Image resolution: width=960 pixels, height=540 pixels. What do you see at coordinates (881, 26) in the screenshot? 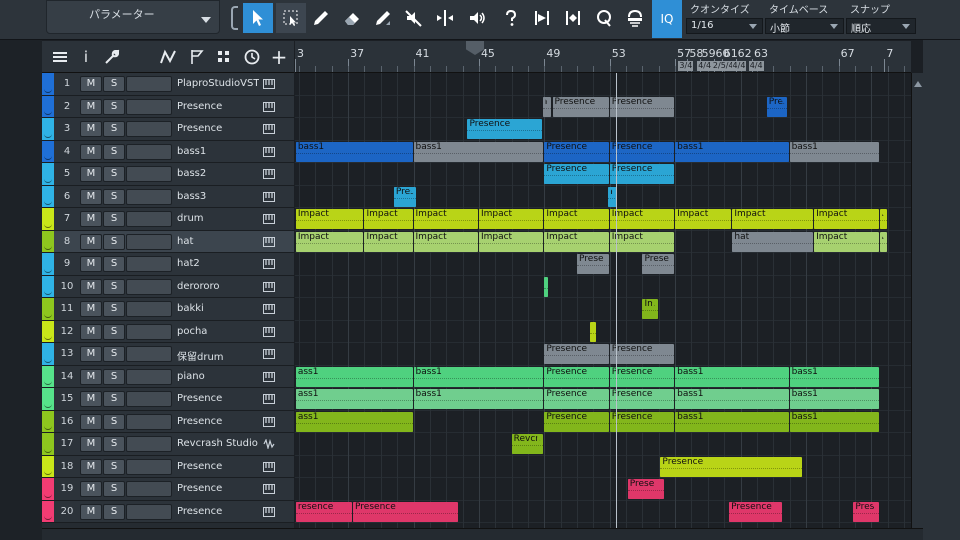
I see `snap-select: 順応` at bounding box center [881, 26].